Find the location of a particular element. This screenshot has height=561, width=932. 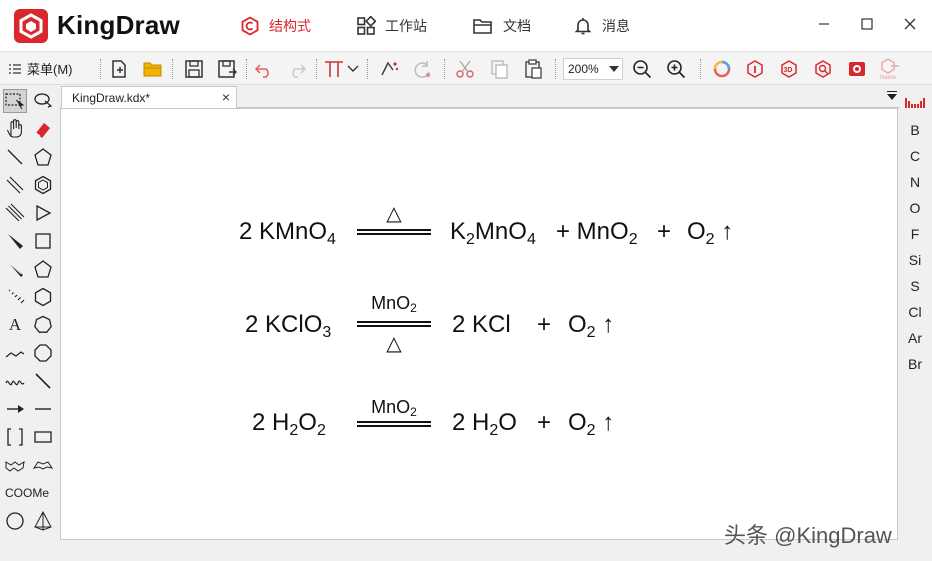

element-b: B is located at coordinates (915, 130).